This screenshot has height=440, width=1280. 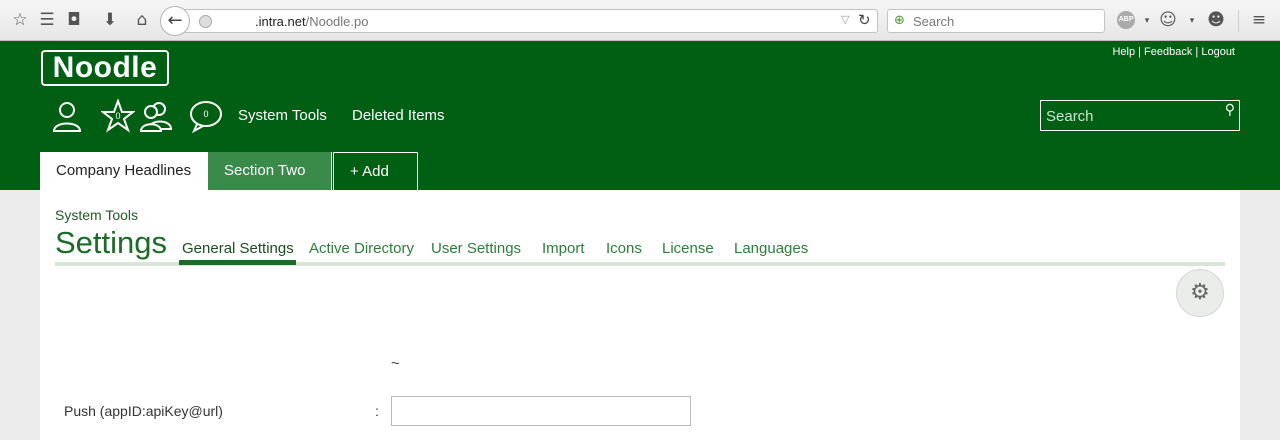 I want to click on nav-system-tools: System Tools, so click(x=282, y=115).